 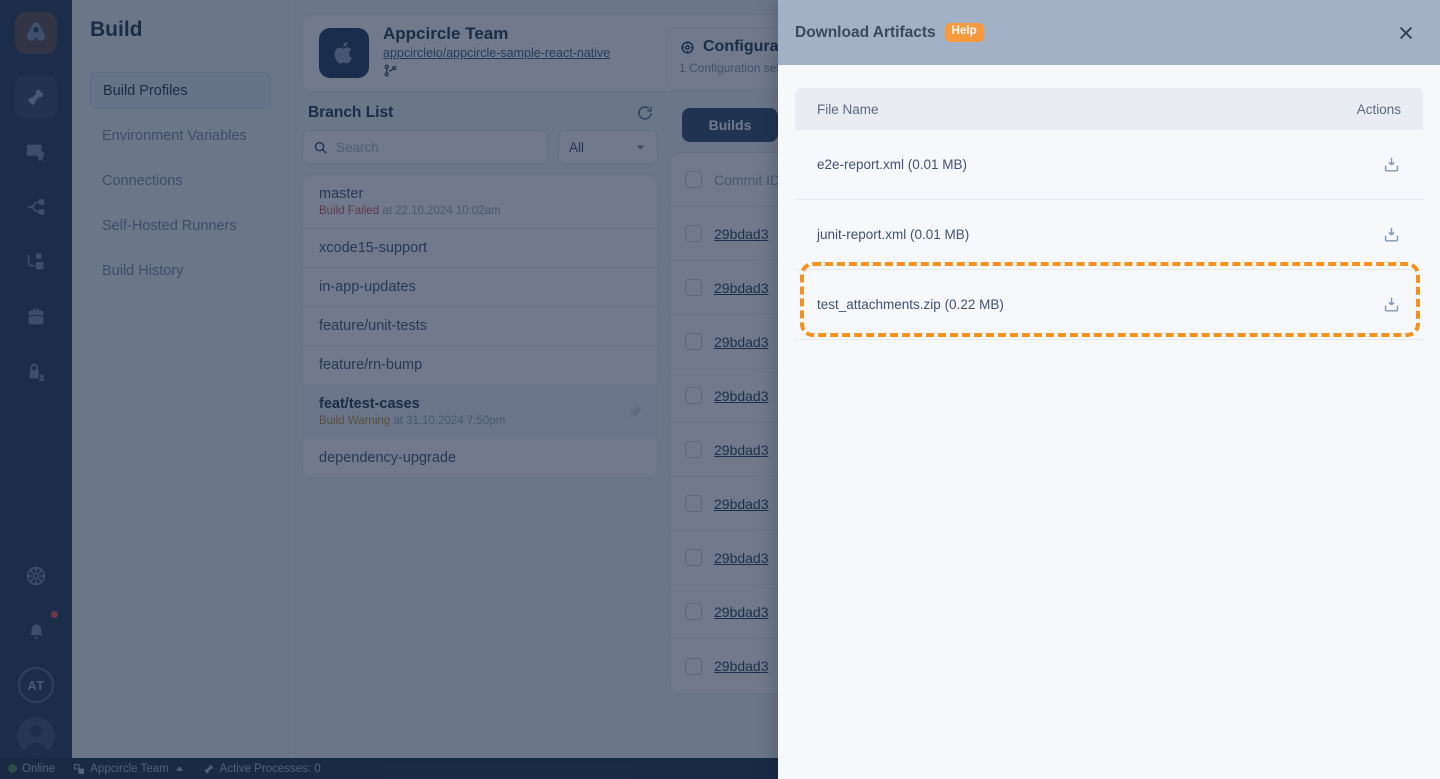 What do you see at coordinates (1378, 109) in the screenshot?
I see `column-header-actions: Actions` at bounding box center [1378, 109].